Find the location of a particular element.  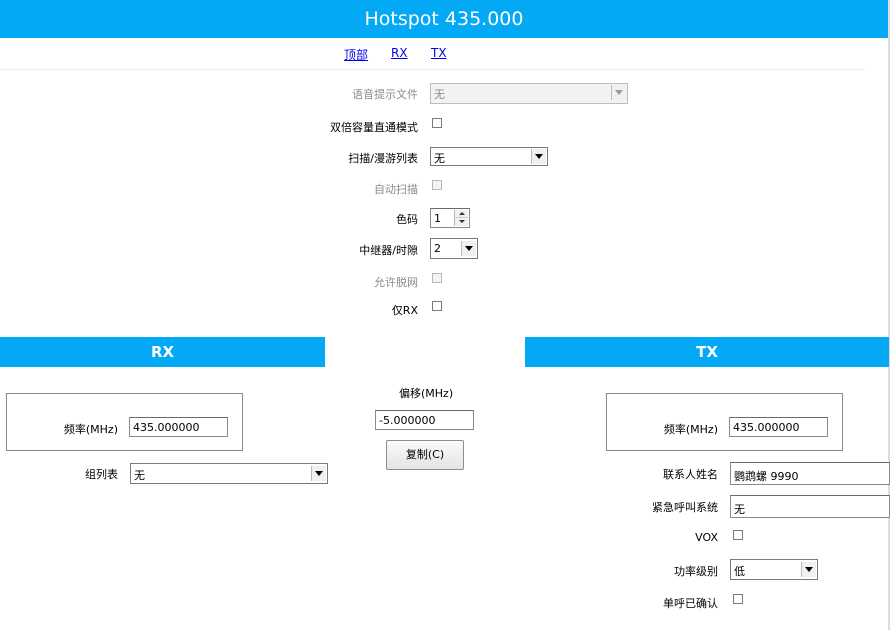

contact-name-select: 鹦鹉螺 9990 is located at coordinates (810, 473).